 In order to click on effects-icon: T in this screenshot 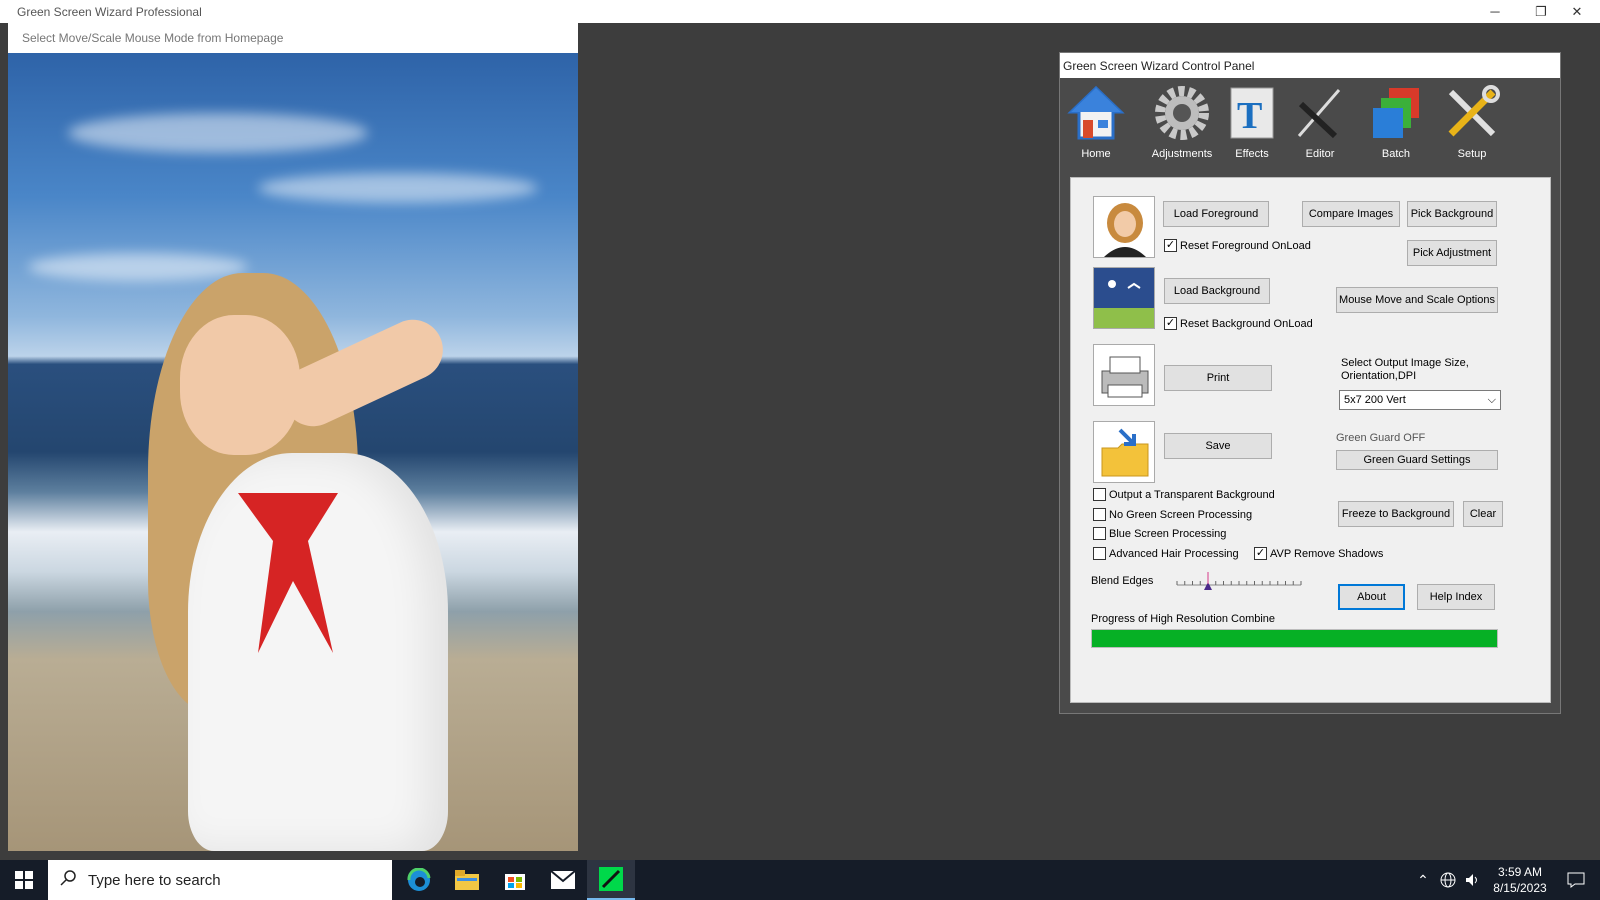, I will do `click(1252, 113)`.